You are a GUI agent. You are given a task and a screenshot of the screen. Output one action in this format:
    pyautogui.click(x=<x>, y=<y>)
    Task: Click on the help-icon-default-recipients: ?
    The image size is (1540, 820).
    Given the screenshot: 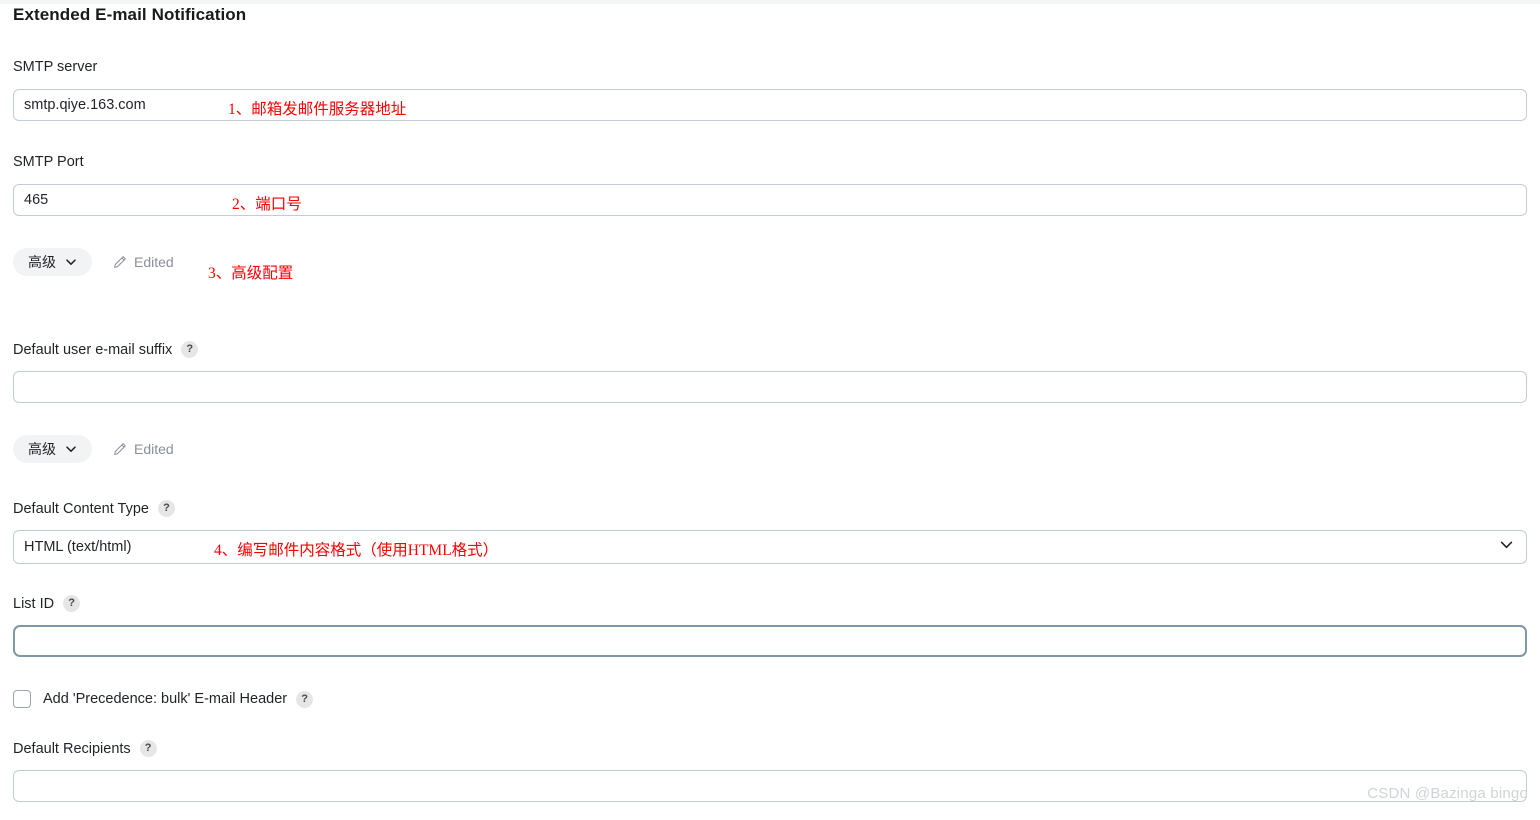 What is the action you would take?
    pyautogui.click(x=148, y=748)
    